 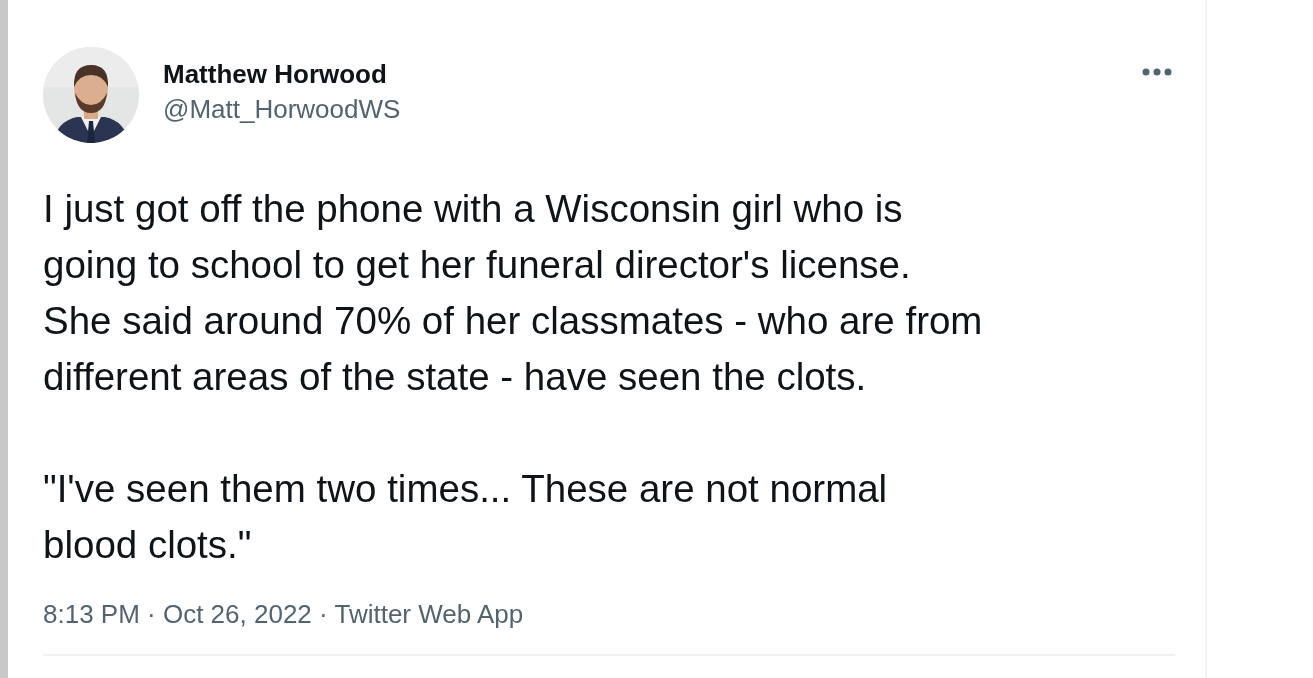 I want to click on more-icon, so click(x=1157, y=72).